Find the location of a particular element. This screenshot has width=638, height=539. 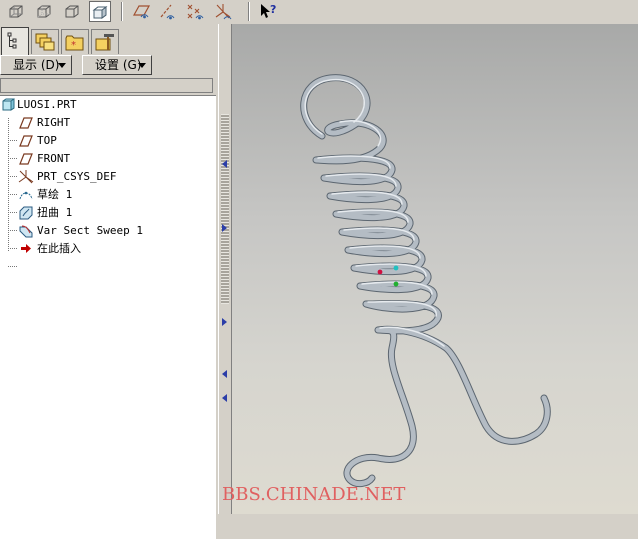

watermark-text: BBS.CHINADE.NET is located at coordinates (314, 494).